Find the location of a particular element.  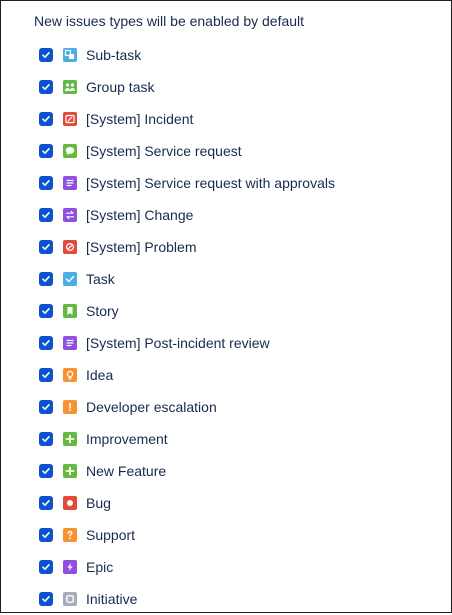

issue-type-row: Improvement is located at coordinates (187, 439).